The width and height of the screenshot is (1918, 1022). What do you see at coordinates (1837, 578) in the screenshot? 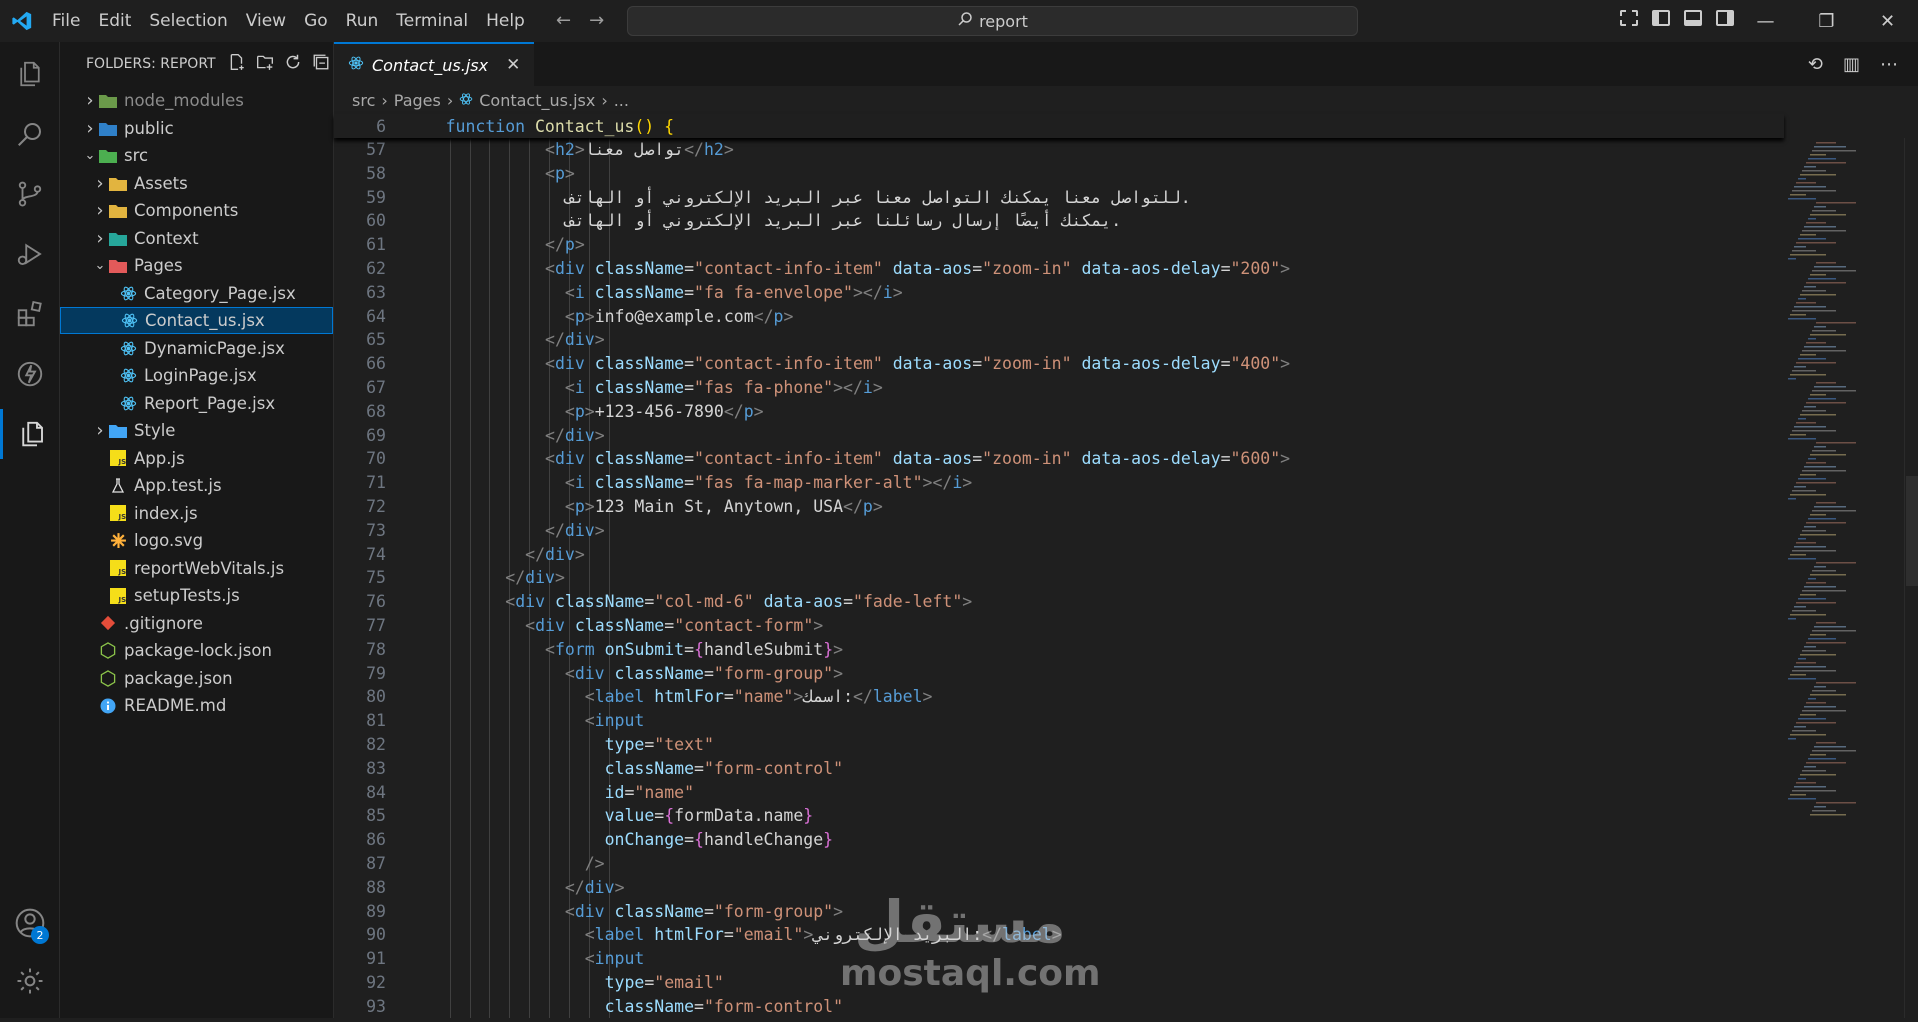
I see `minimap` at bounding box center [1837, 578].